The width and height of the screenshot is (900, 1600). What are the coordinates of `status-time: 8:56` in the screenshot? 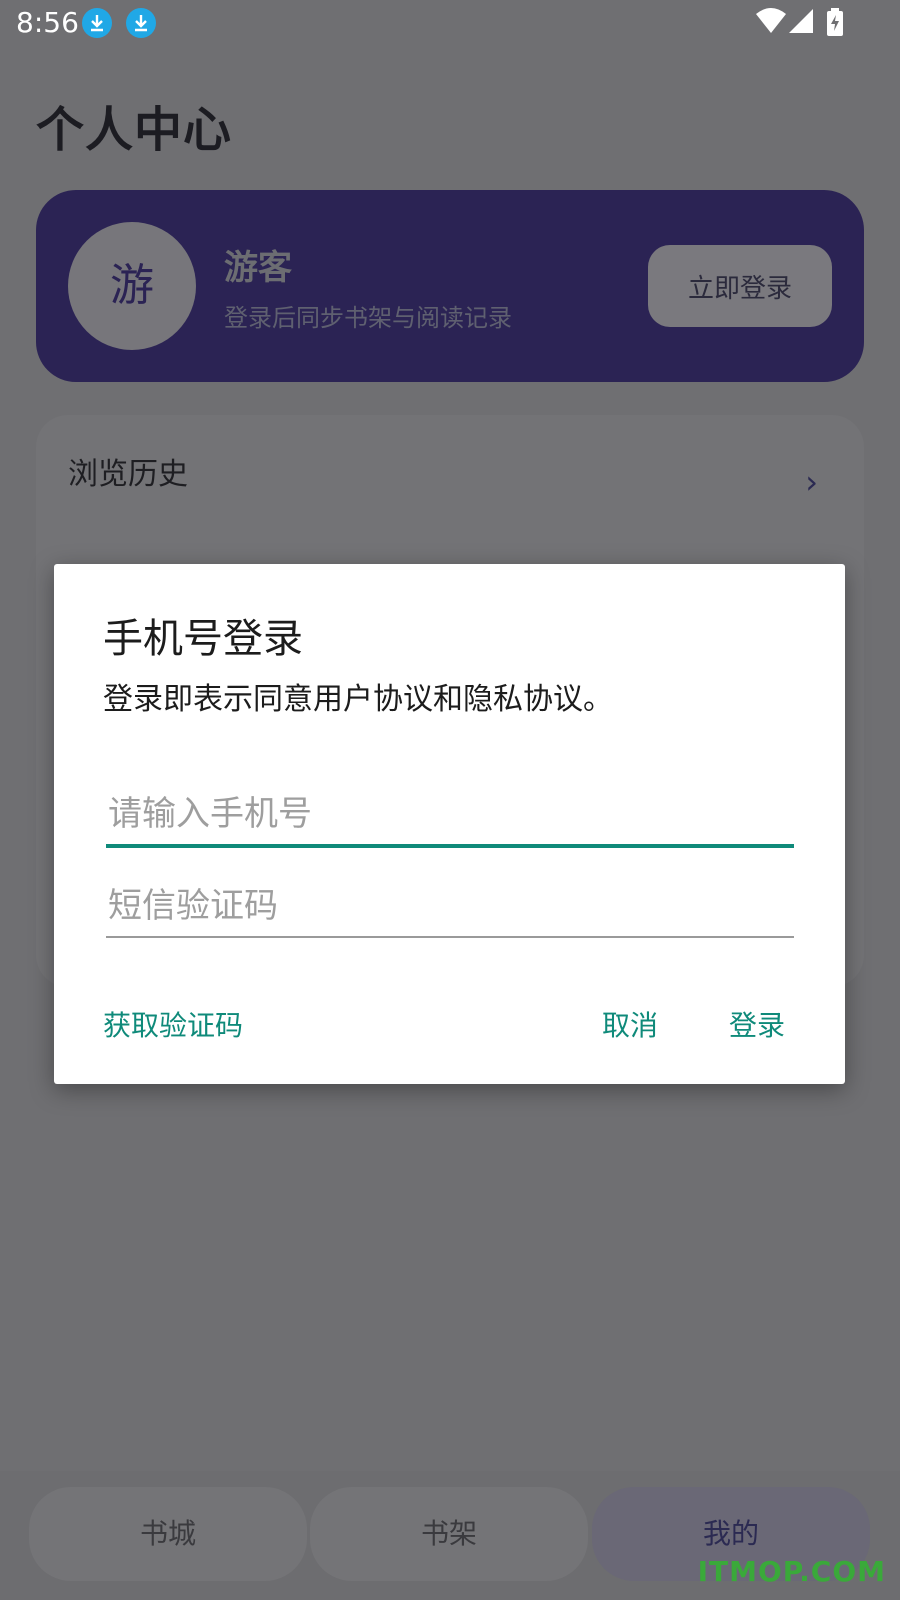 It's located at (47, 22).